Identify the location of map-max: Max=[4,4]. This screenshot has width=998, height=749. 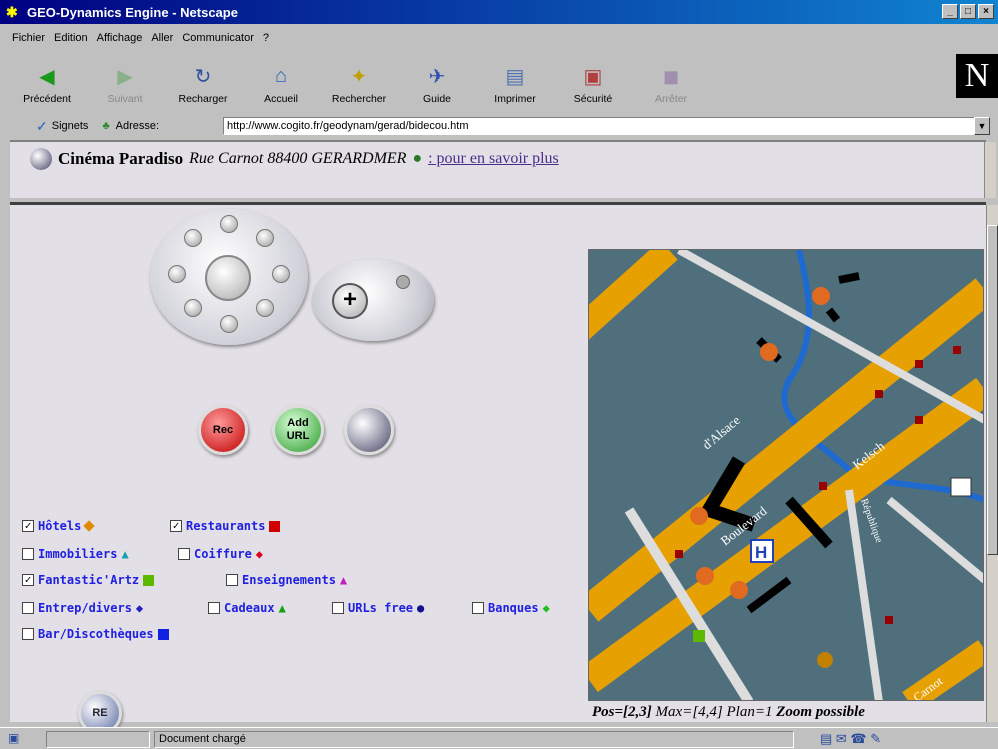
(689, 712).